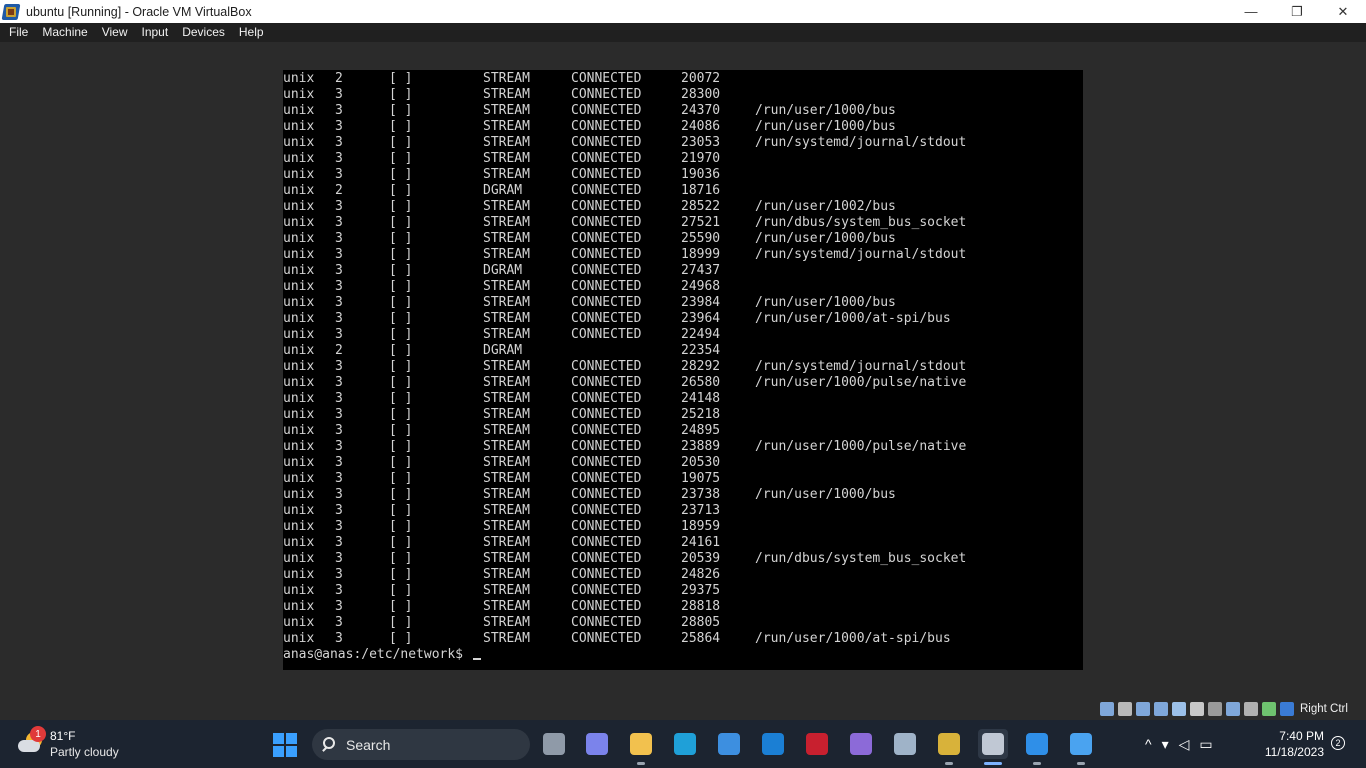  What do you see at coordinates (63, 736) in the screenshot?
I see `weather-temp: 81°F` at bounding box center [63, 736].